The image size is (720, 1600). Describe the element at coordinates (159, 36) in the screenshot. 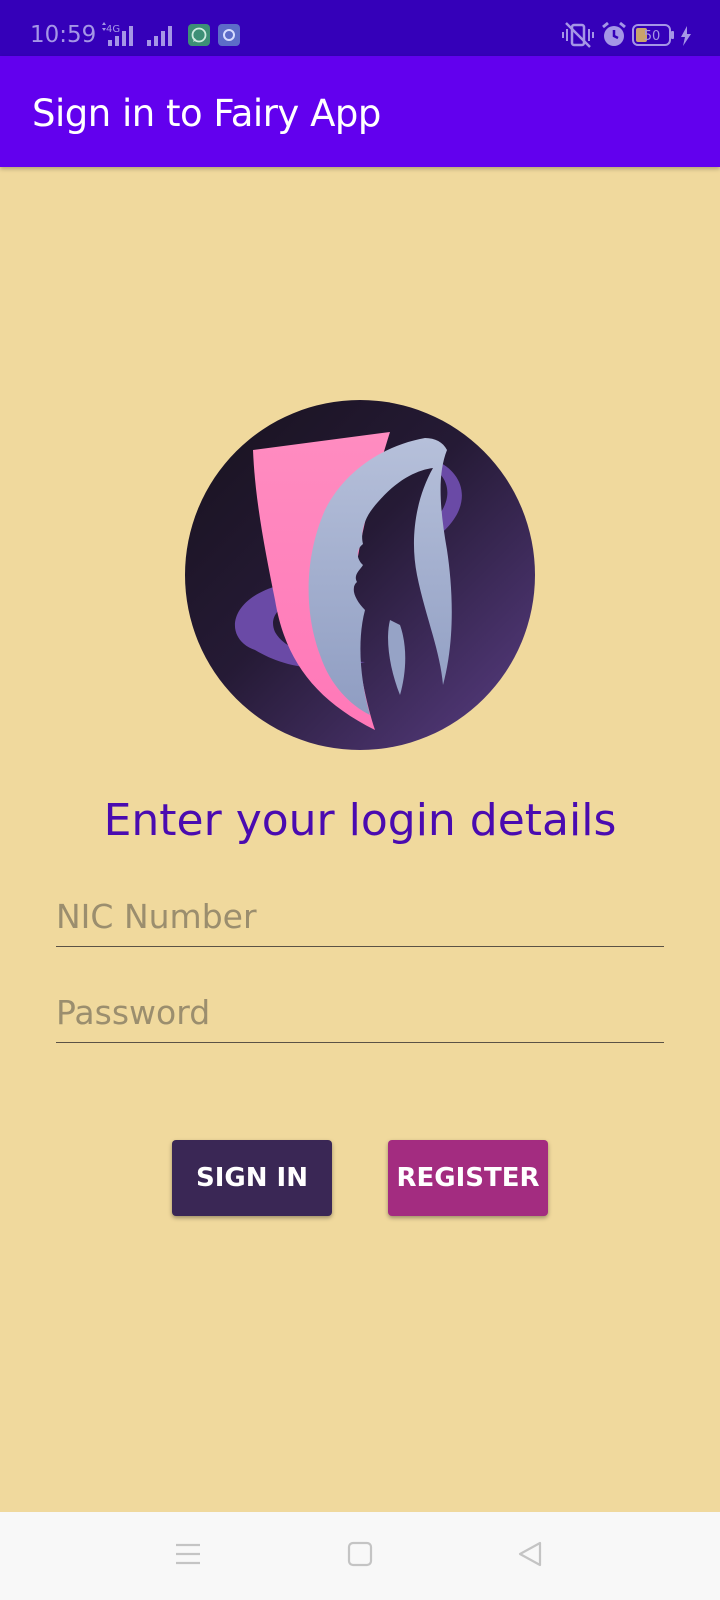

I see `signal-icon` at that location.